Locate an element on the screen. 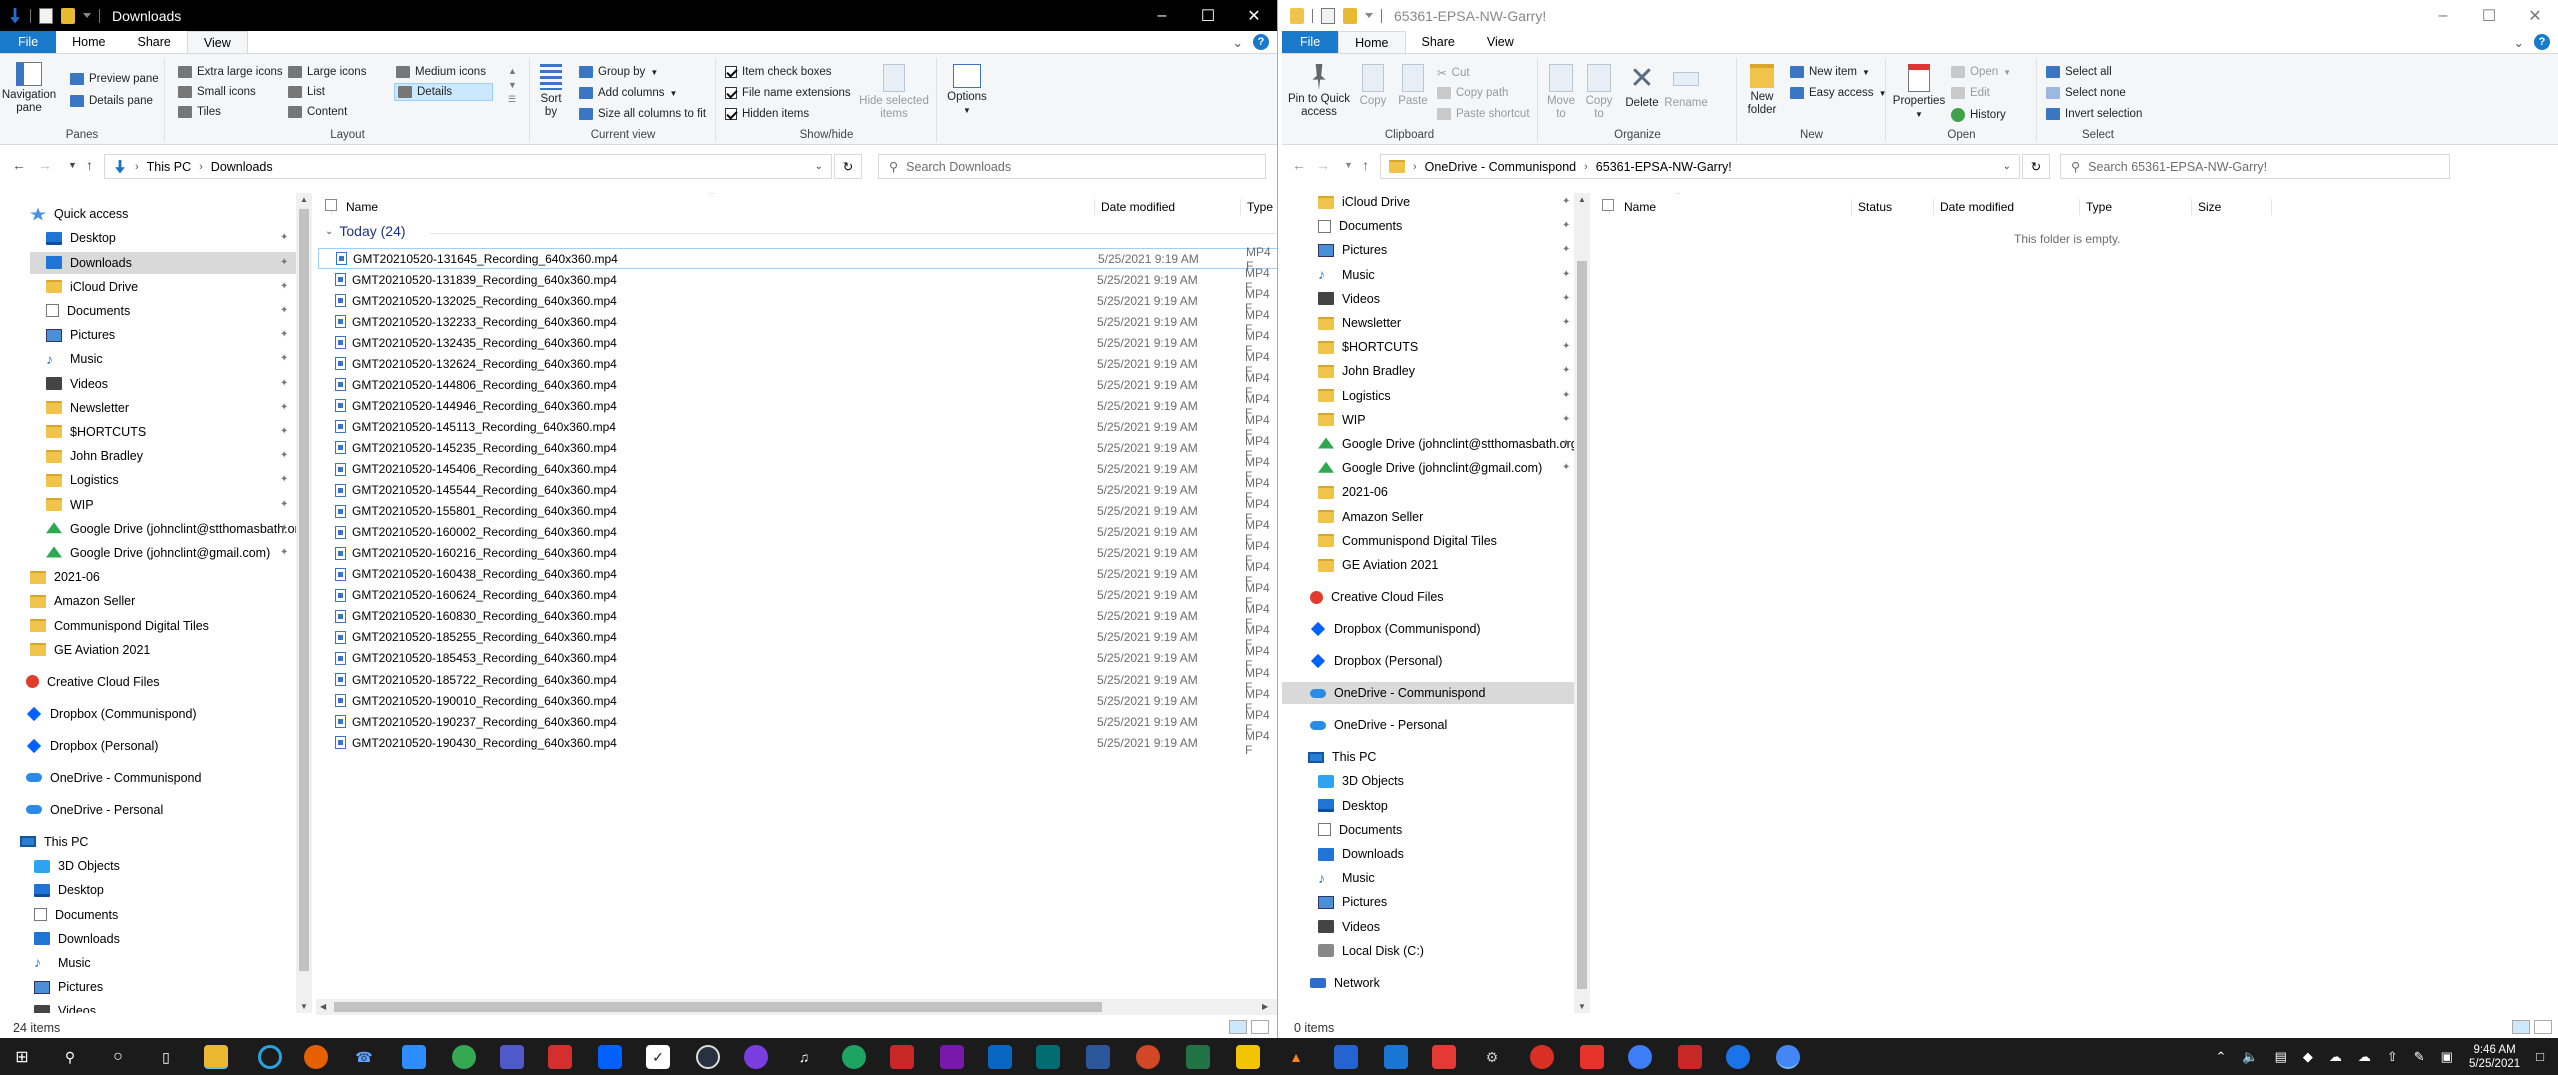 The height and width of the screenshot is (1075, 2558). nav-item: Amazon Seller is located at coordinates (82, 601).